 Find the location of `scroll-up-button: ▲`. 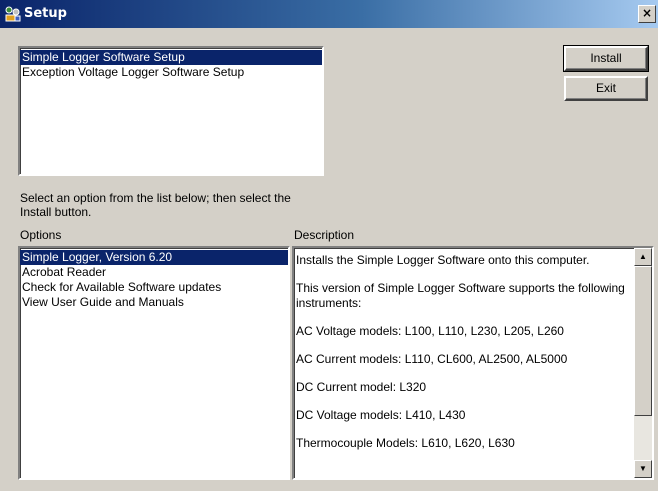

scroll-up-button: ▲ is located at coordinates (643, 257).